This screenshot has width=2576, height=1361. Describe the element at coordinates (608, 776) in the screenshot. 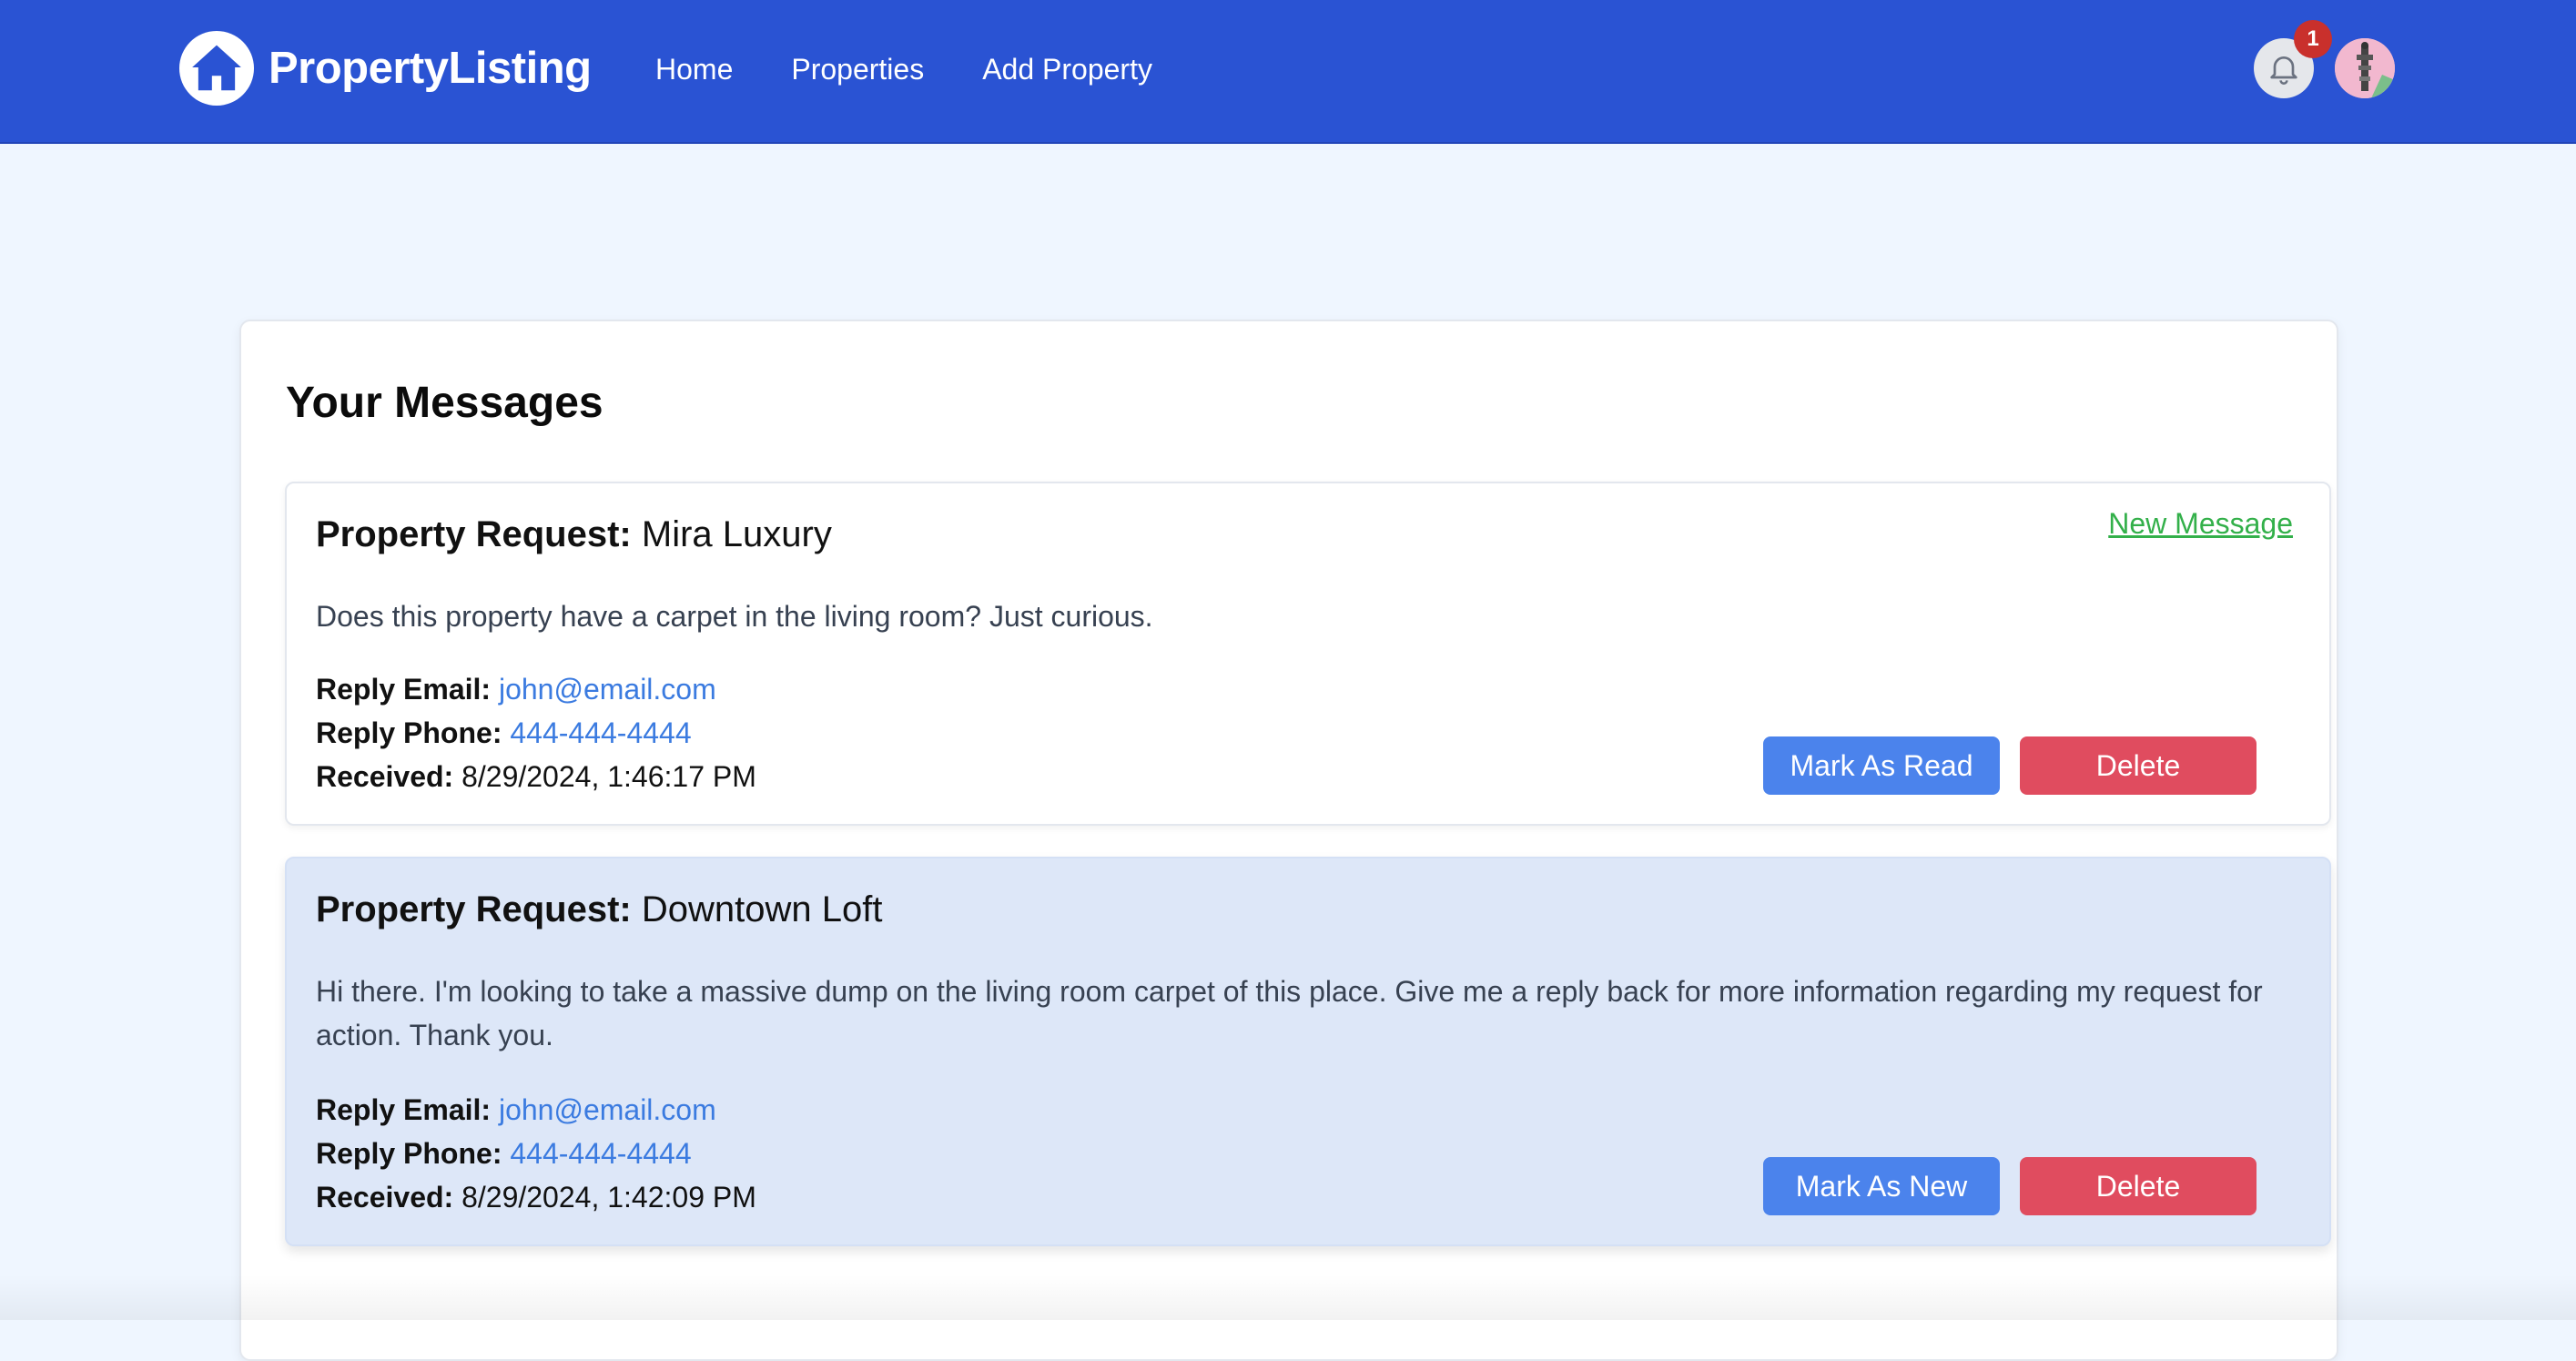

I see `received-timestamp: 8/29/2024, 1:46:17 PM` at that location.